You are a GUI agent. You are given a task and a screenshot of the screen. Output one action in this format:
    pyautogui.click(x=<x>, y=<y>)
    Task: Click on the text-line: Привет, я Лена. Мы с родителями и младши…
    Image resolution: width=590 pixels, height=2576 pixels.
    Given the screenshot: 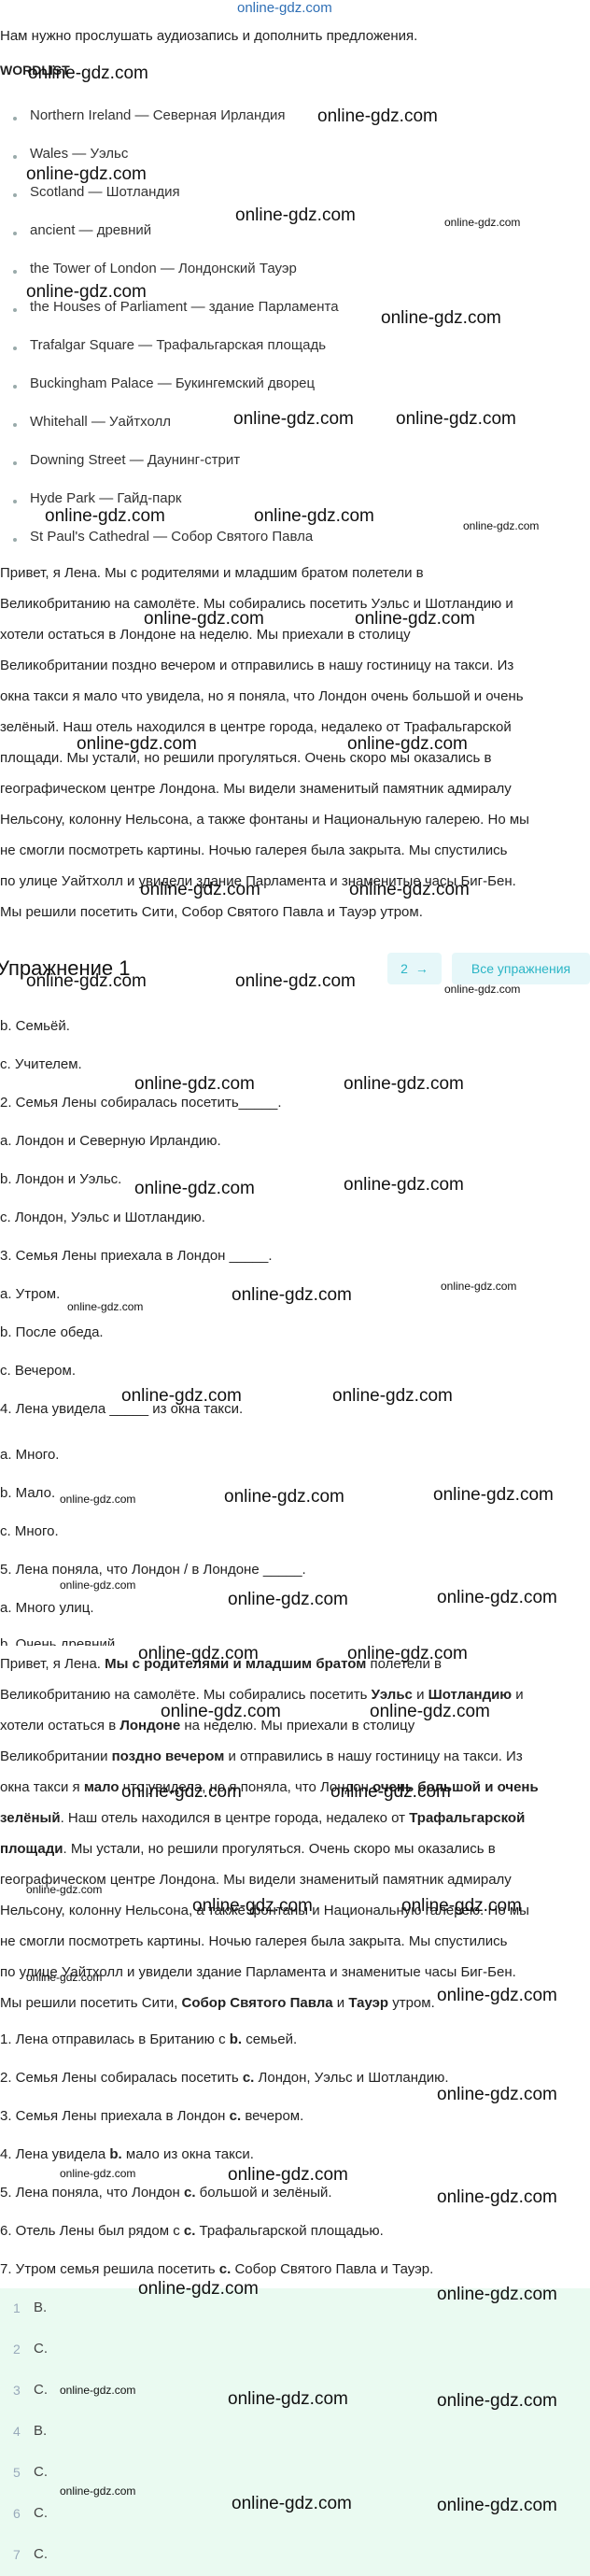 What is the action you would take?
    pyautogui.click(x=212, y=573)
    